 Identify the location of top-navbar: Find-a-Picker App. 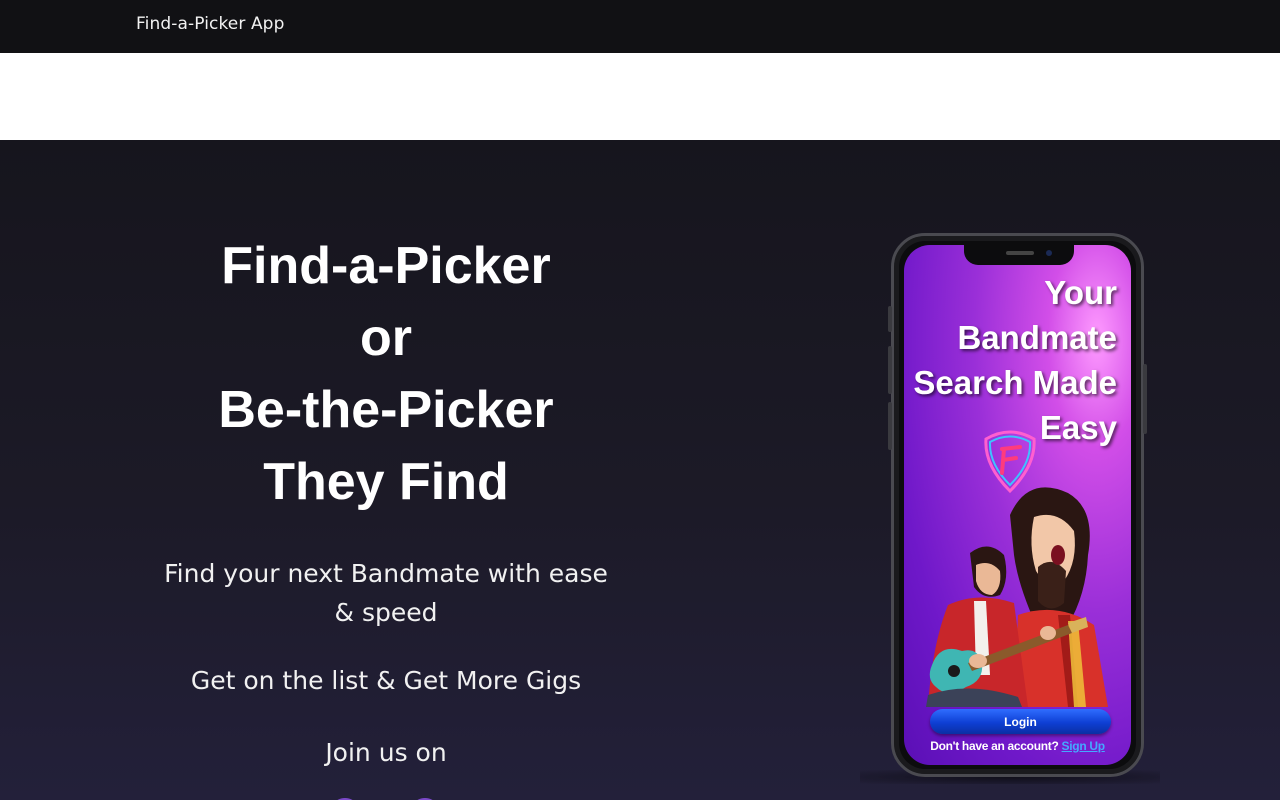
(640, 26).